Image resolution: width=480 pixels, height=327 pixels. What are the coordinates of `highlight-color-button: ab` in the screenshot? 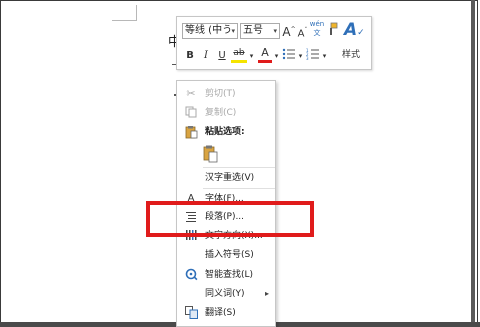 It's located at (239, 54).